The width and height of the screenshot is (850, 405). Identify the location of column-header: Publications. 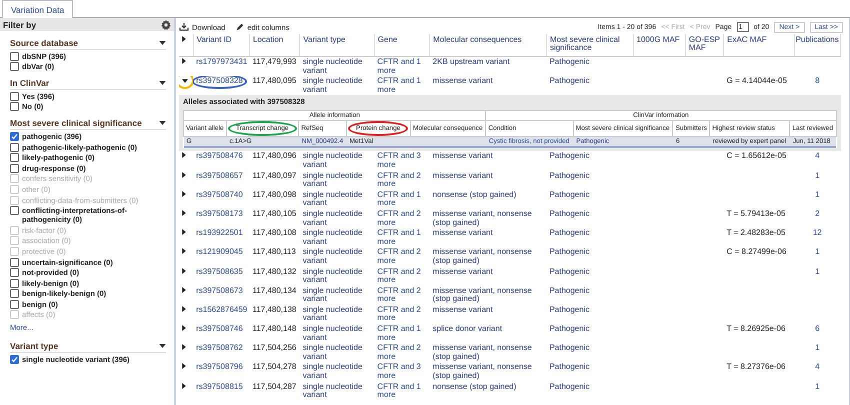
(817, 45).